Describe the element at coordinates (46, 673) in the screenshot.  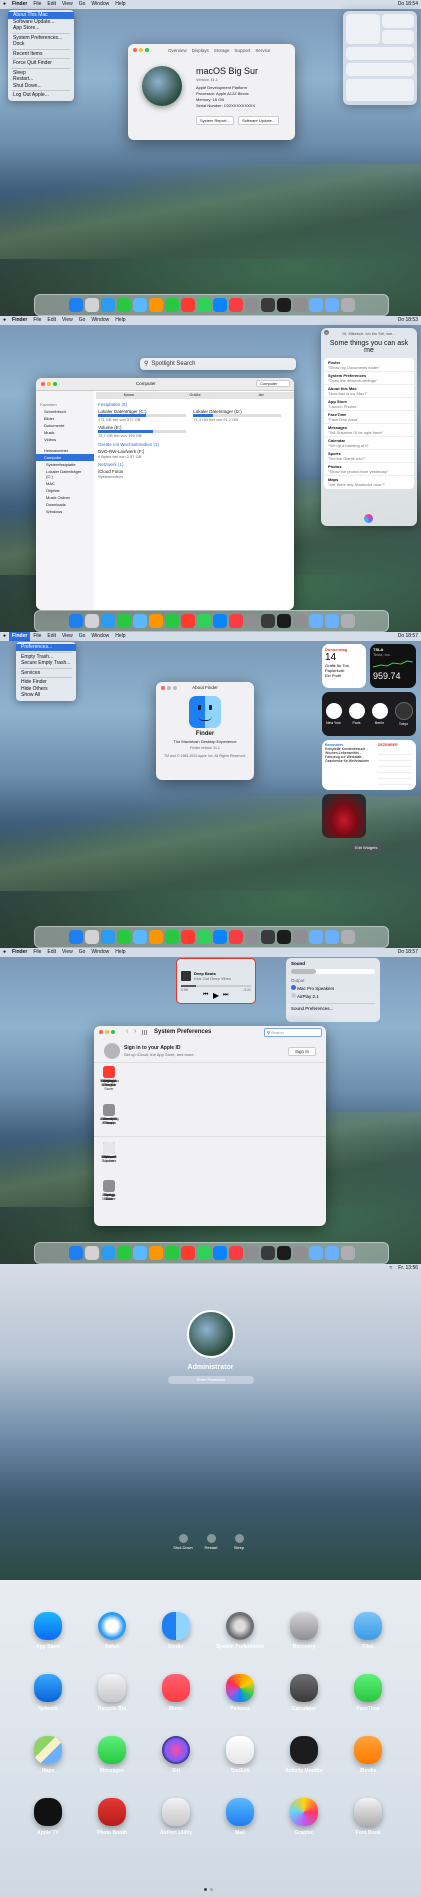
I see `menu-item-services: Services` at that location.